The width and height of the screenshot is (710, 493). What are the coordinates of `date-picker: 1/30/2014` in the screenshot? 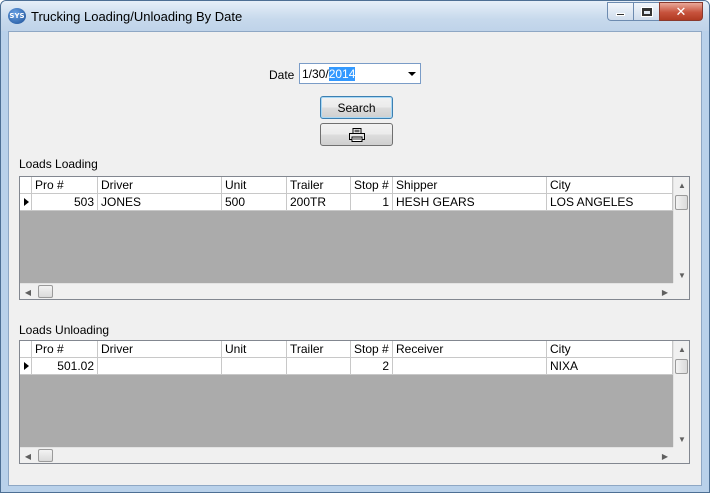 It's located at (360, 73).